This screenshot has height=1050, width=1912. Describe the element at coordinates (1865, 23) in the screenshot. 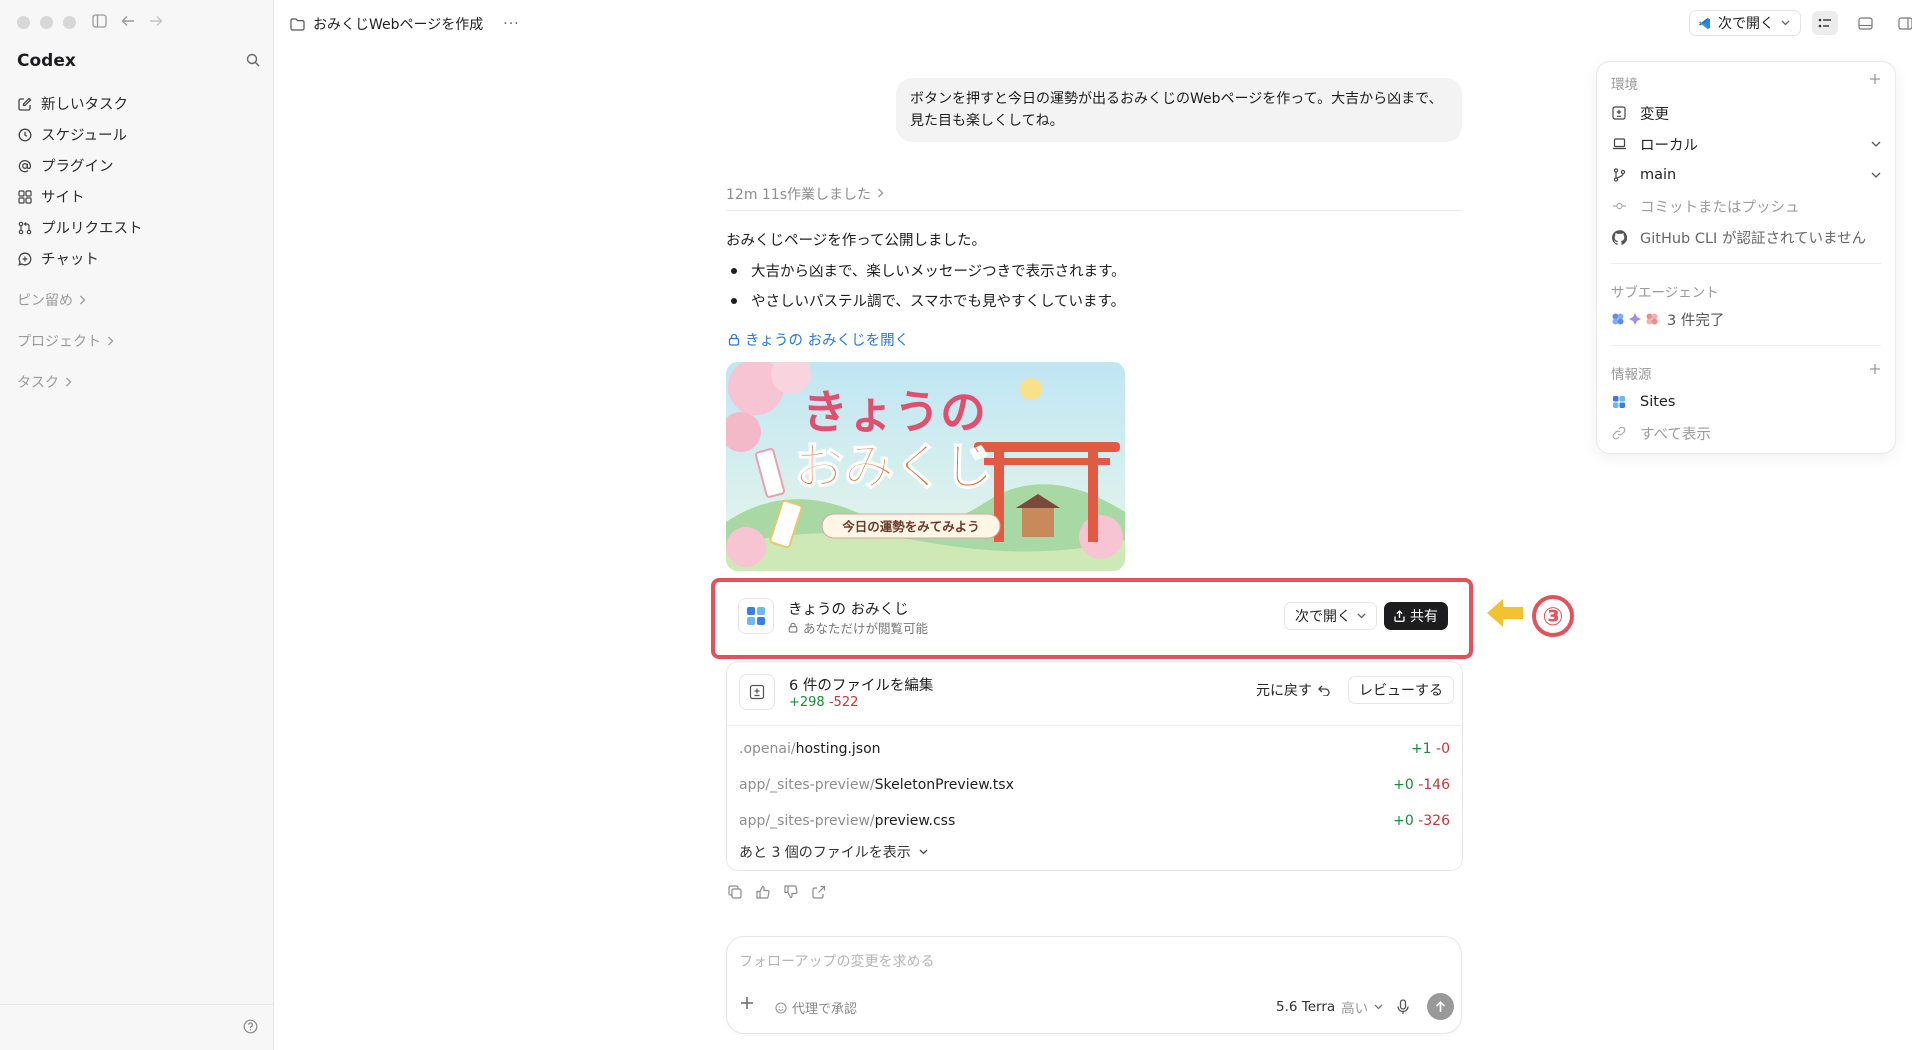

I see `terminal-panel-icon` at that location.